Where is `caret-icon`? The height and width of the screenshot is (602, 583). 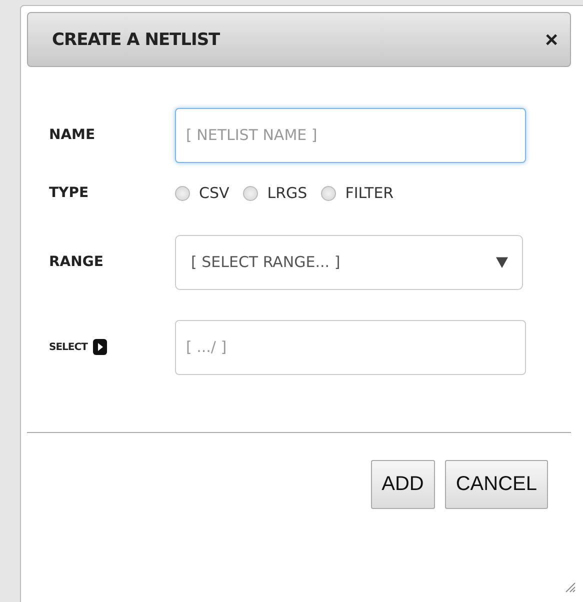
caret-icon is located at coordinates (502, 262).